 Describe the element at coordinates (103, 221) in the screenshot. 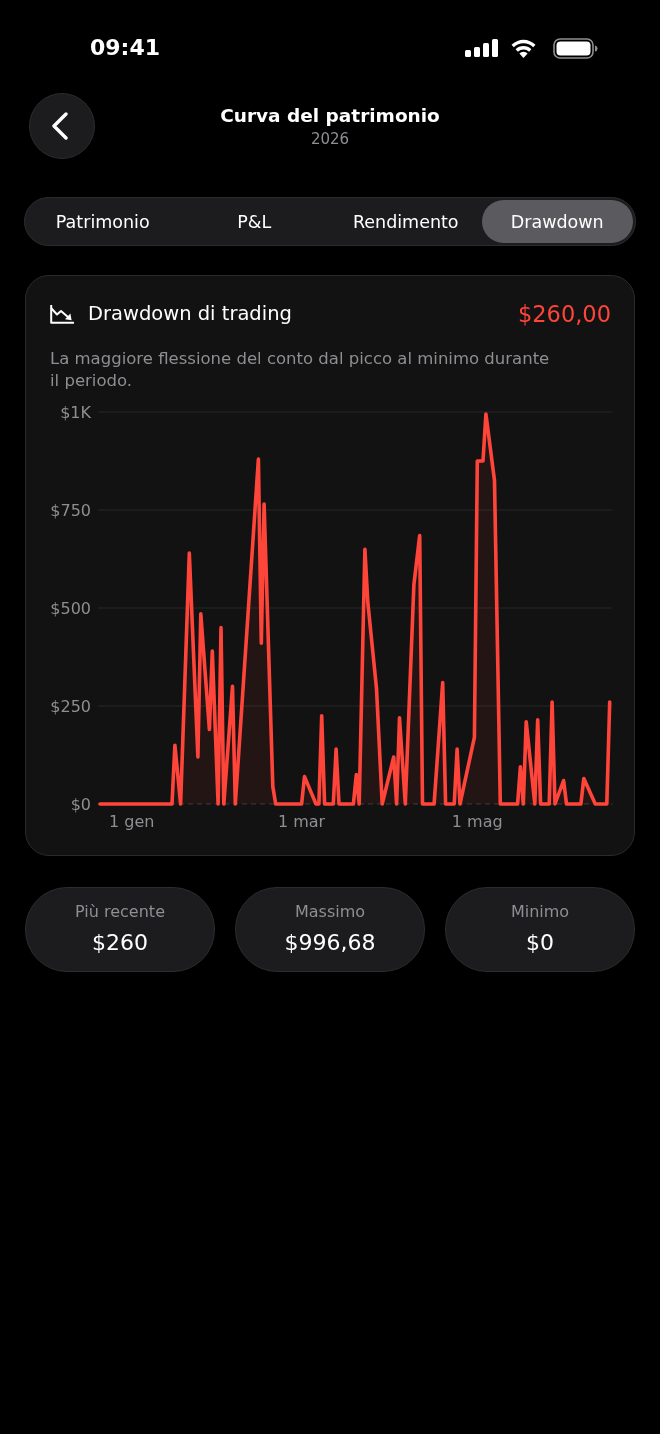

I see `tab: Patrimonio` at that location.